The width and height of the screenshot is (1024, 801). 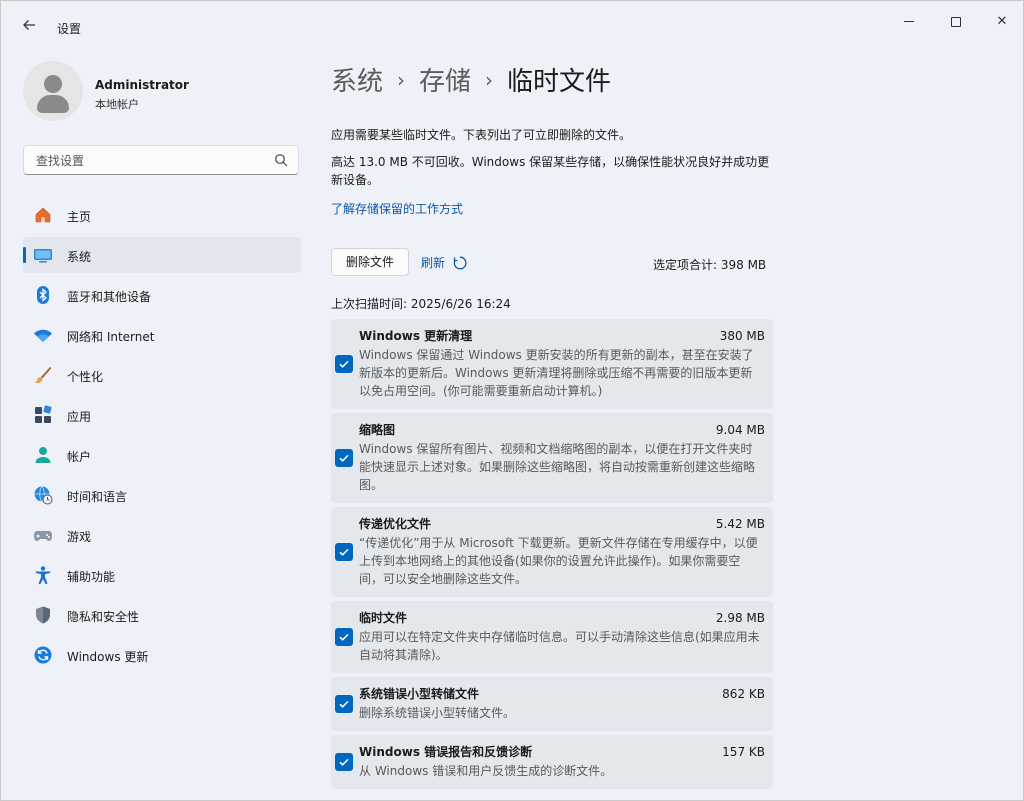 What do you see at coordinates (111, 337) in the screenshot?
I see `sidebar-item-label: 网络和 Internet` at bounding box center [111, 337].